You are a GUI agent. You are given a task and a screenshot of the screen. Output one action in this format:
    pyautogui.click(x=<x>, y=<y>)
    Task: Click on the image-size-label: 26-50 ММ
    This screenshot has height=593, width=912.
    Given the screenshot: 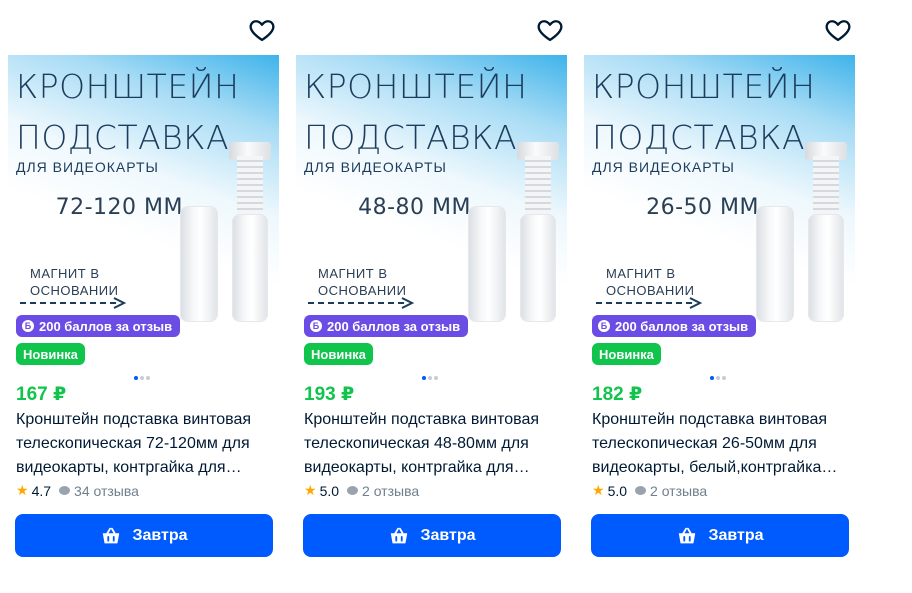 What is the action you would take?
    pyautogui.click(x=702, y=207)
    